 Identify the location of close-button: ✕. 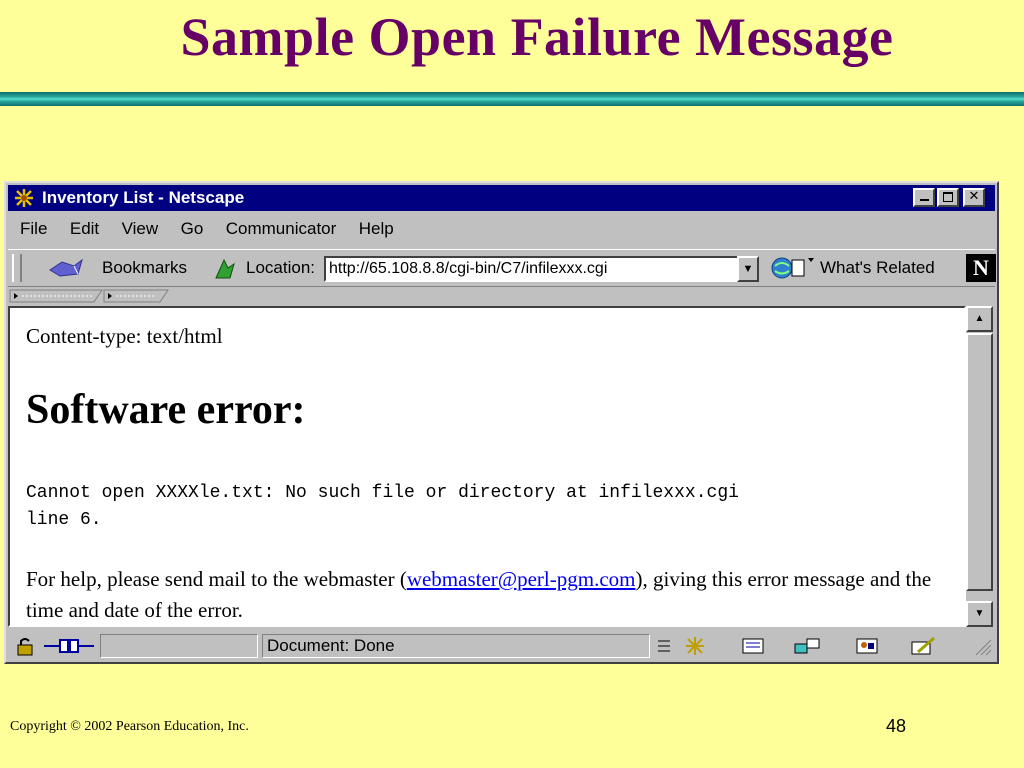
(974, 197).